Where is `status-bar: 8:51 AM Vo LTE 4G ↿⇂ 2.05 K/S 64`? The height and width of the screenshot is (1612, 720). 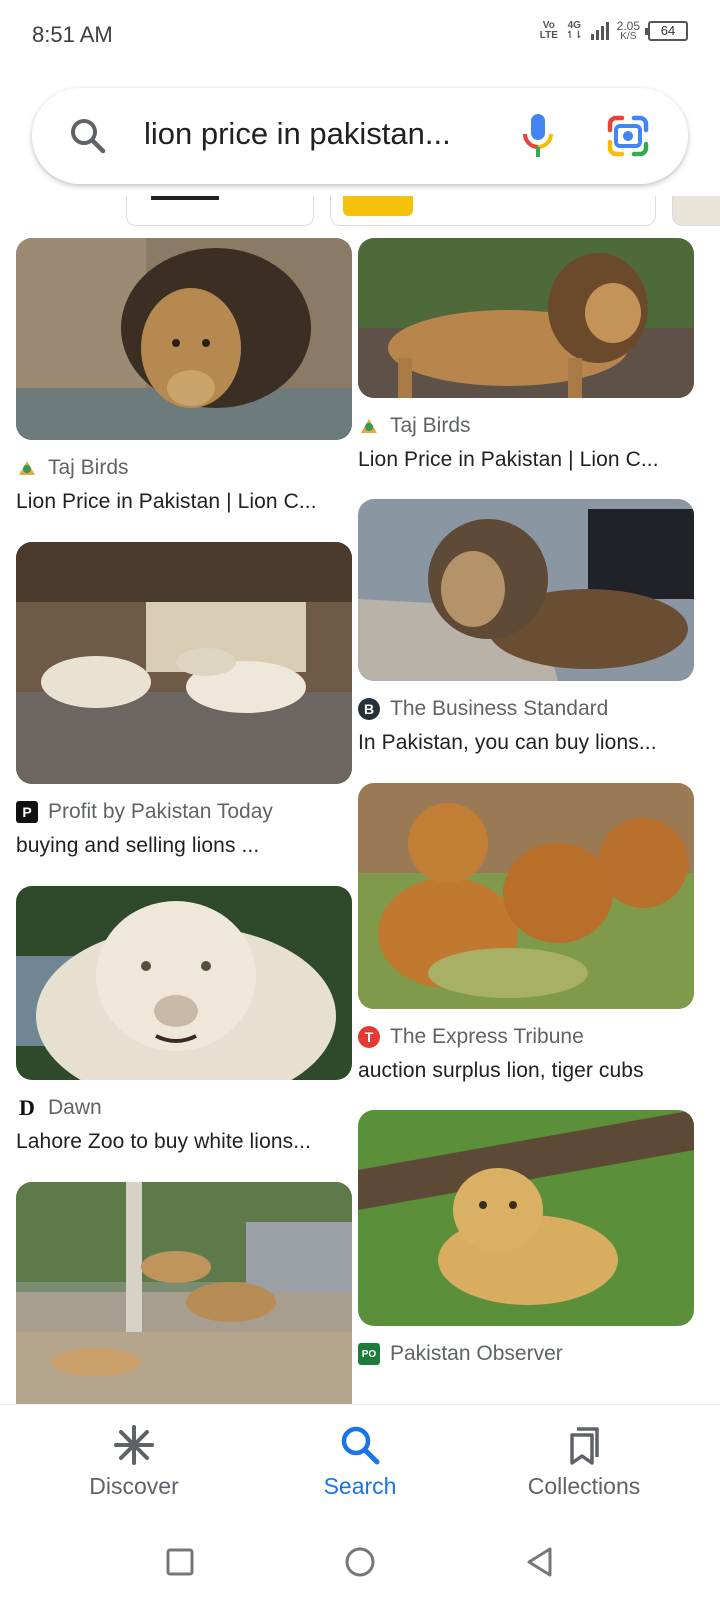
status-bar: 8:51 AM Vo LTE 4G ↿⇂ 2.05 K/S 64 is located at coordinates (360, 36).